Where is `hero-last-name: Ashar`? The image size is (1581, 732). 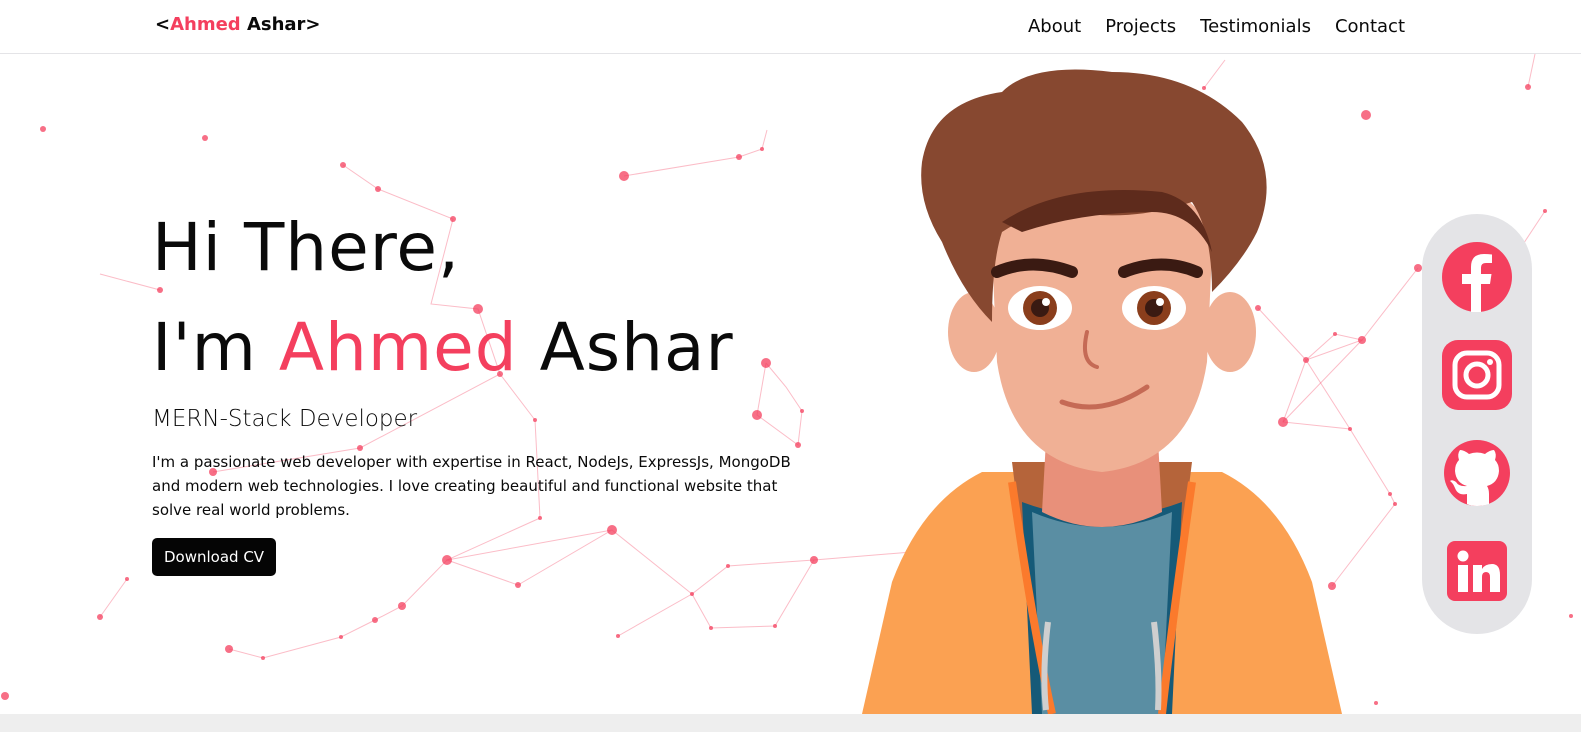
hero-last-name: Ashar is located at coordinates (625, 347).